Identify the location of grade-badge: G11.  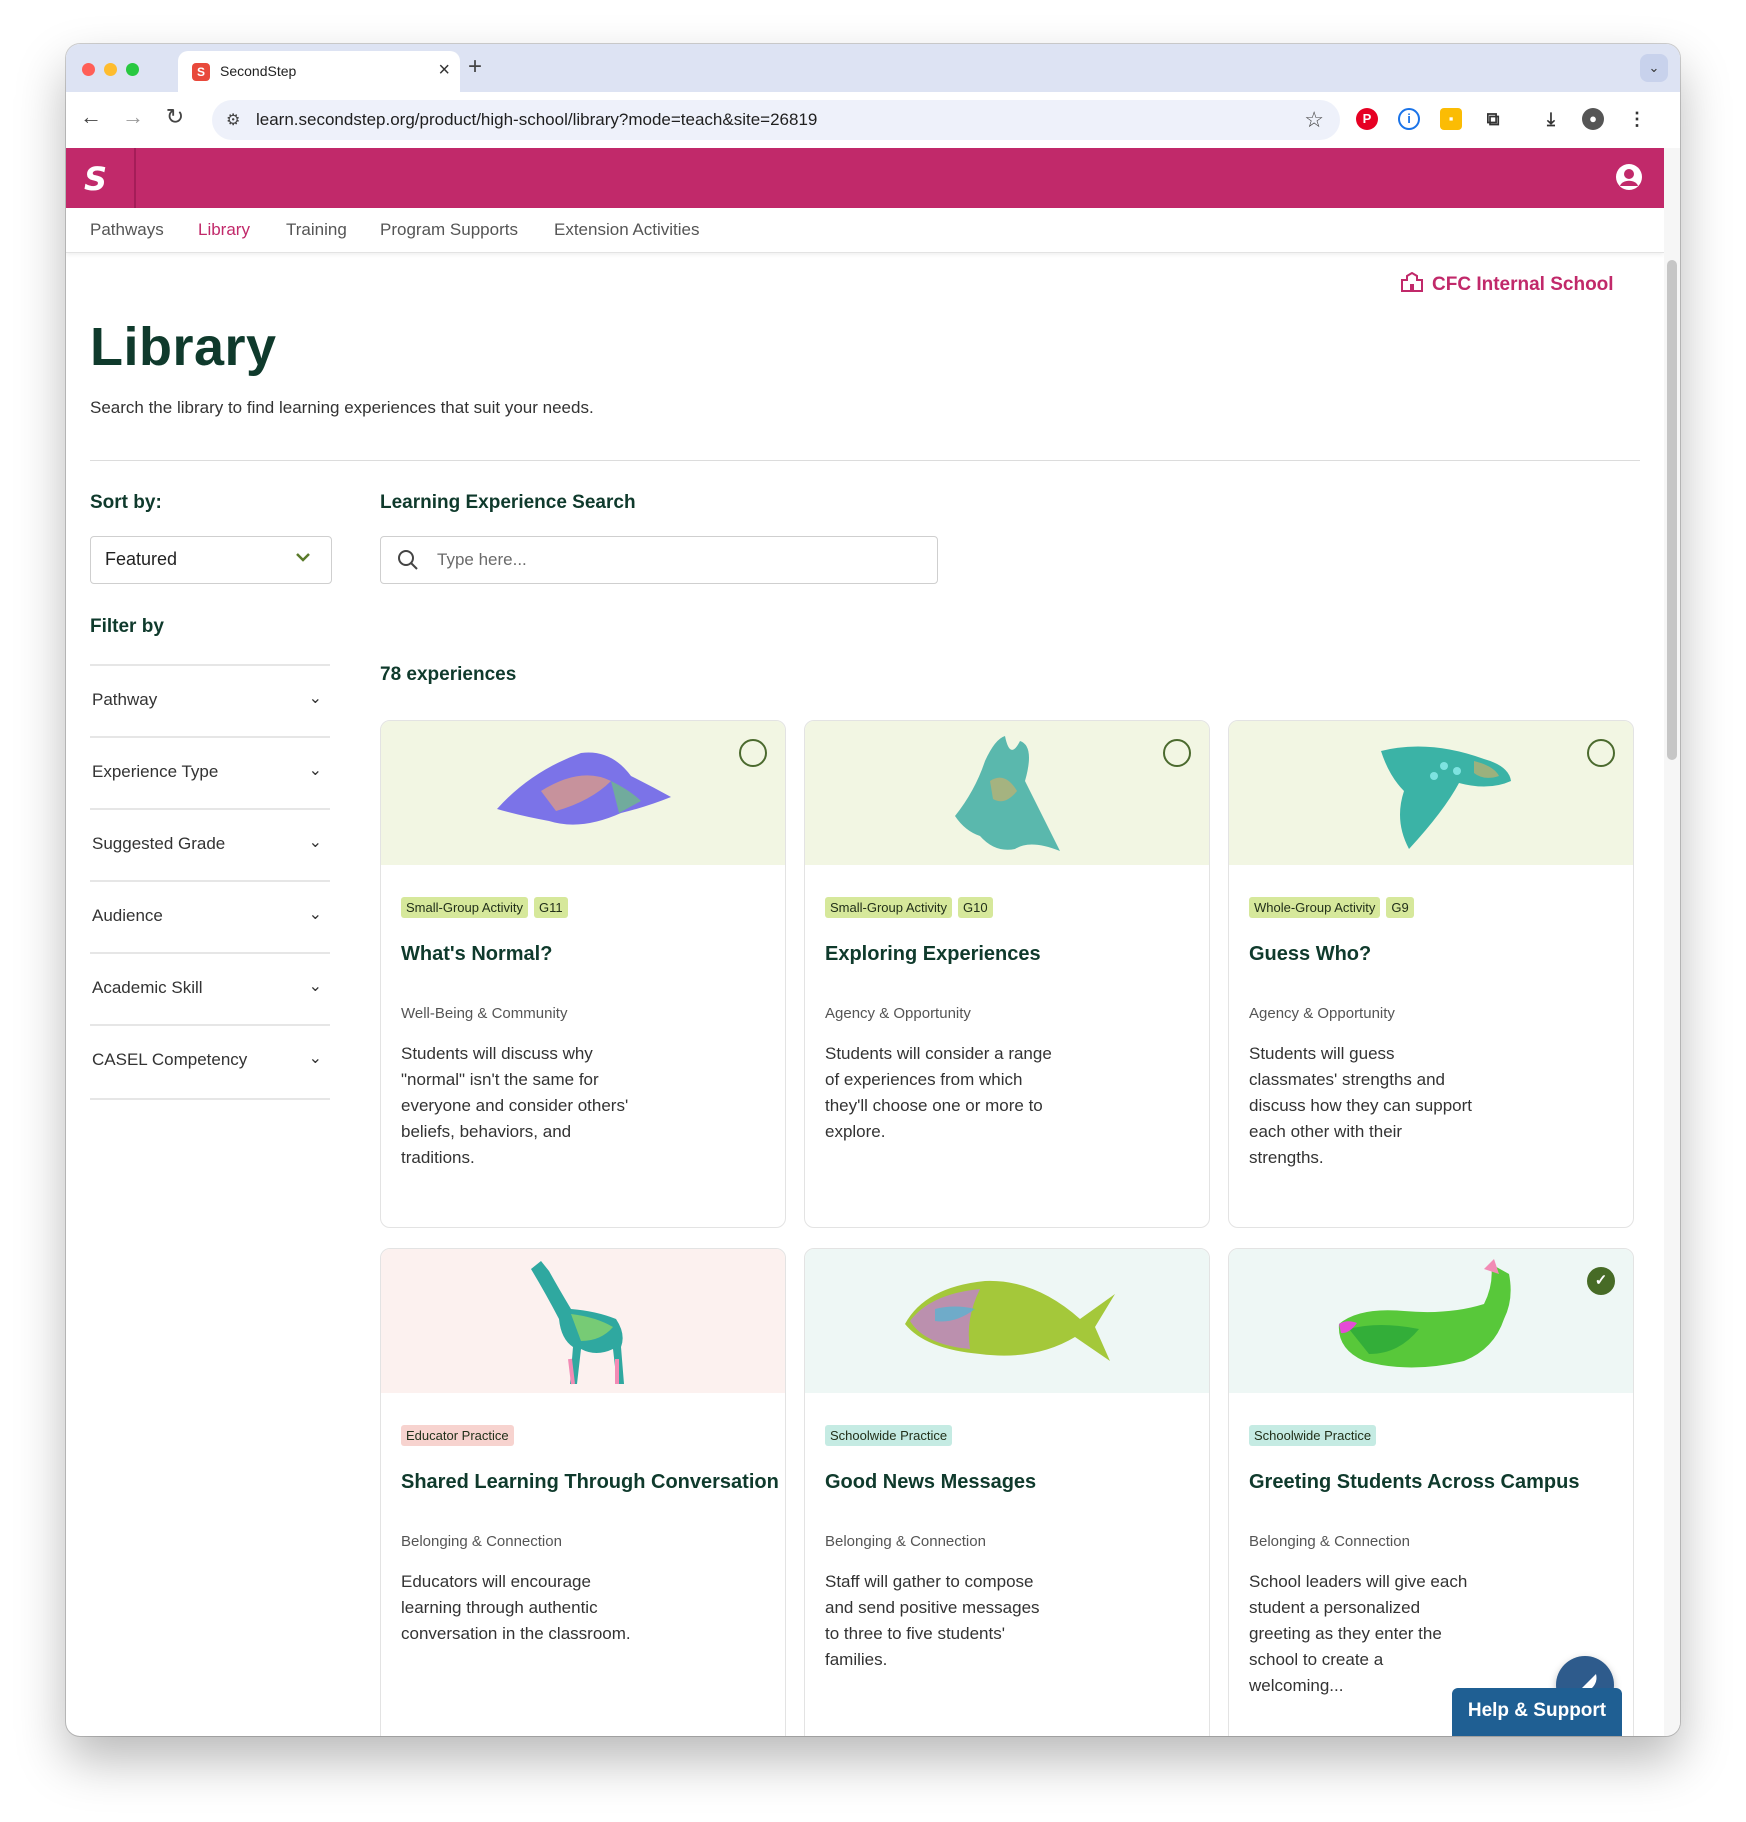
(551, 907).